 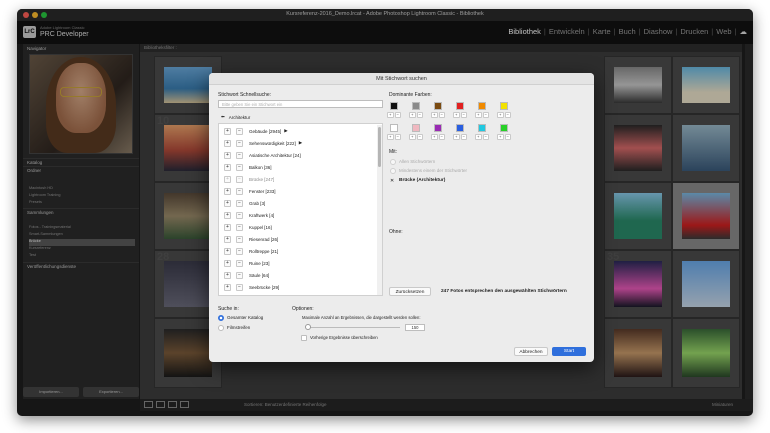 What do you see at coordinates (298, 155) in the screenshot?
I see `keyword-row: + − Asiatische Architektur [24]` at bounding box center [298, 155].